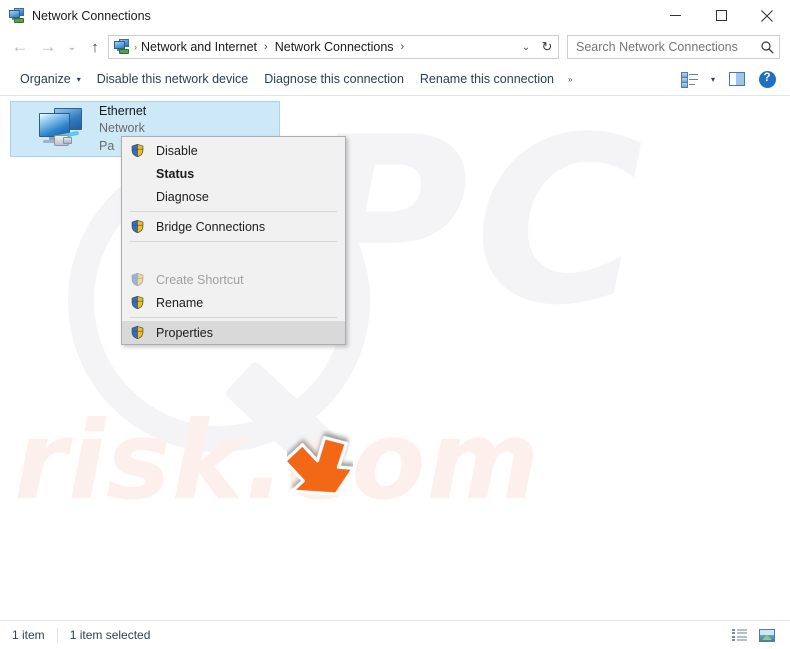 The image size is (790, 649). I want to click on refresh-icon: ↻, so click(547, 47).